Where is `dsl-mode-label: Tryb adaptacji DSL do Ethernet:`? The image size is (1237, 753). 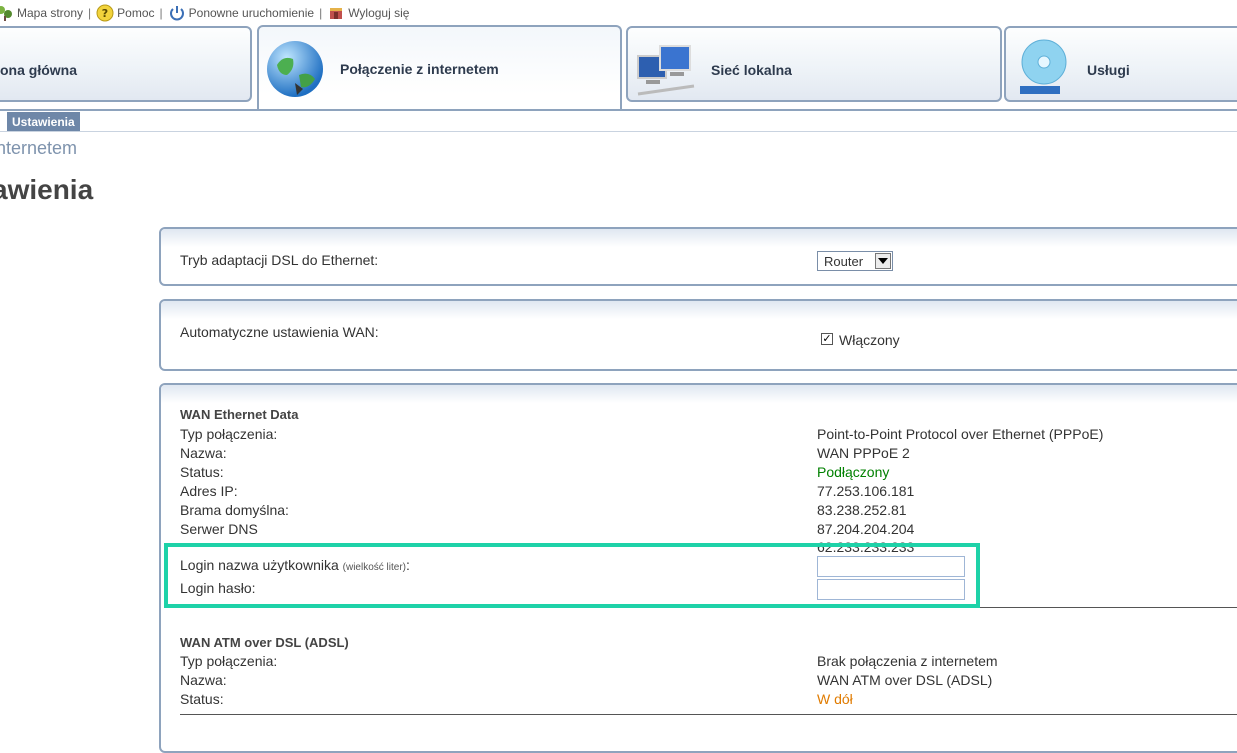 dsl-mode-label: Tryb adaptacji DSL do Ethernet: is located at coordinates (279, 260).